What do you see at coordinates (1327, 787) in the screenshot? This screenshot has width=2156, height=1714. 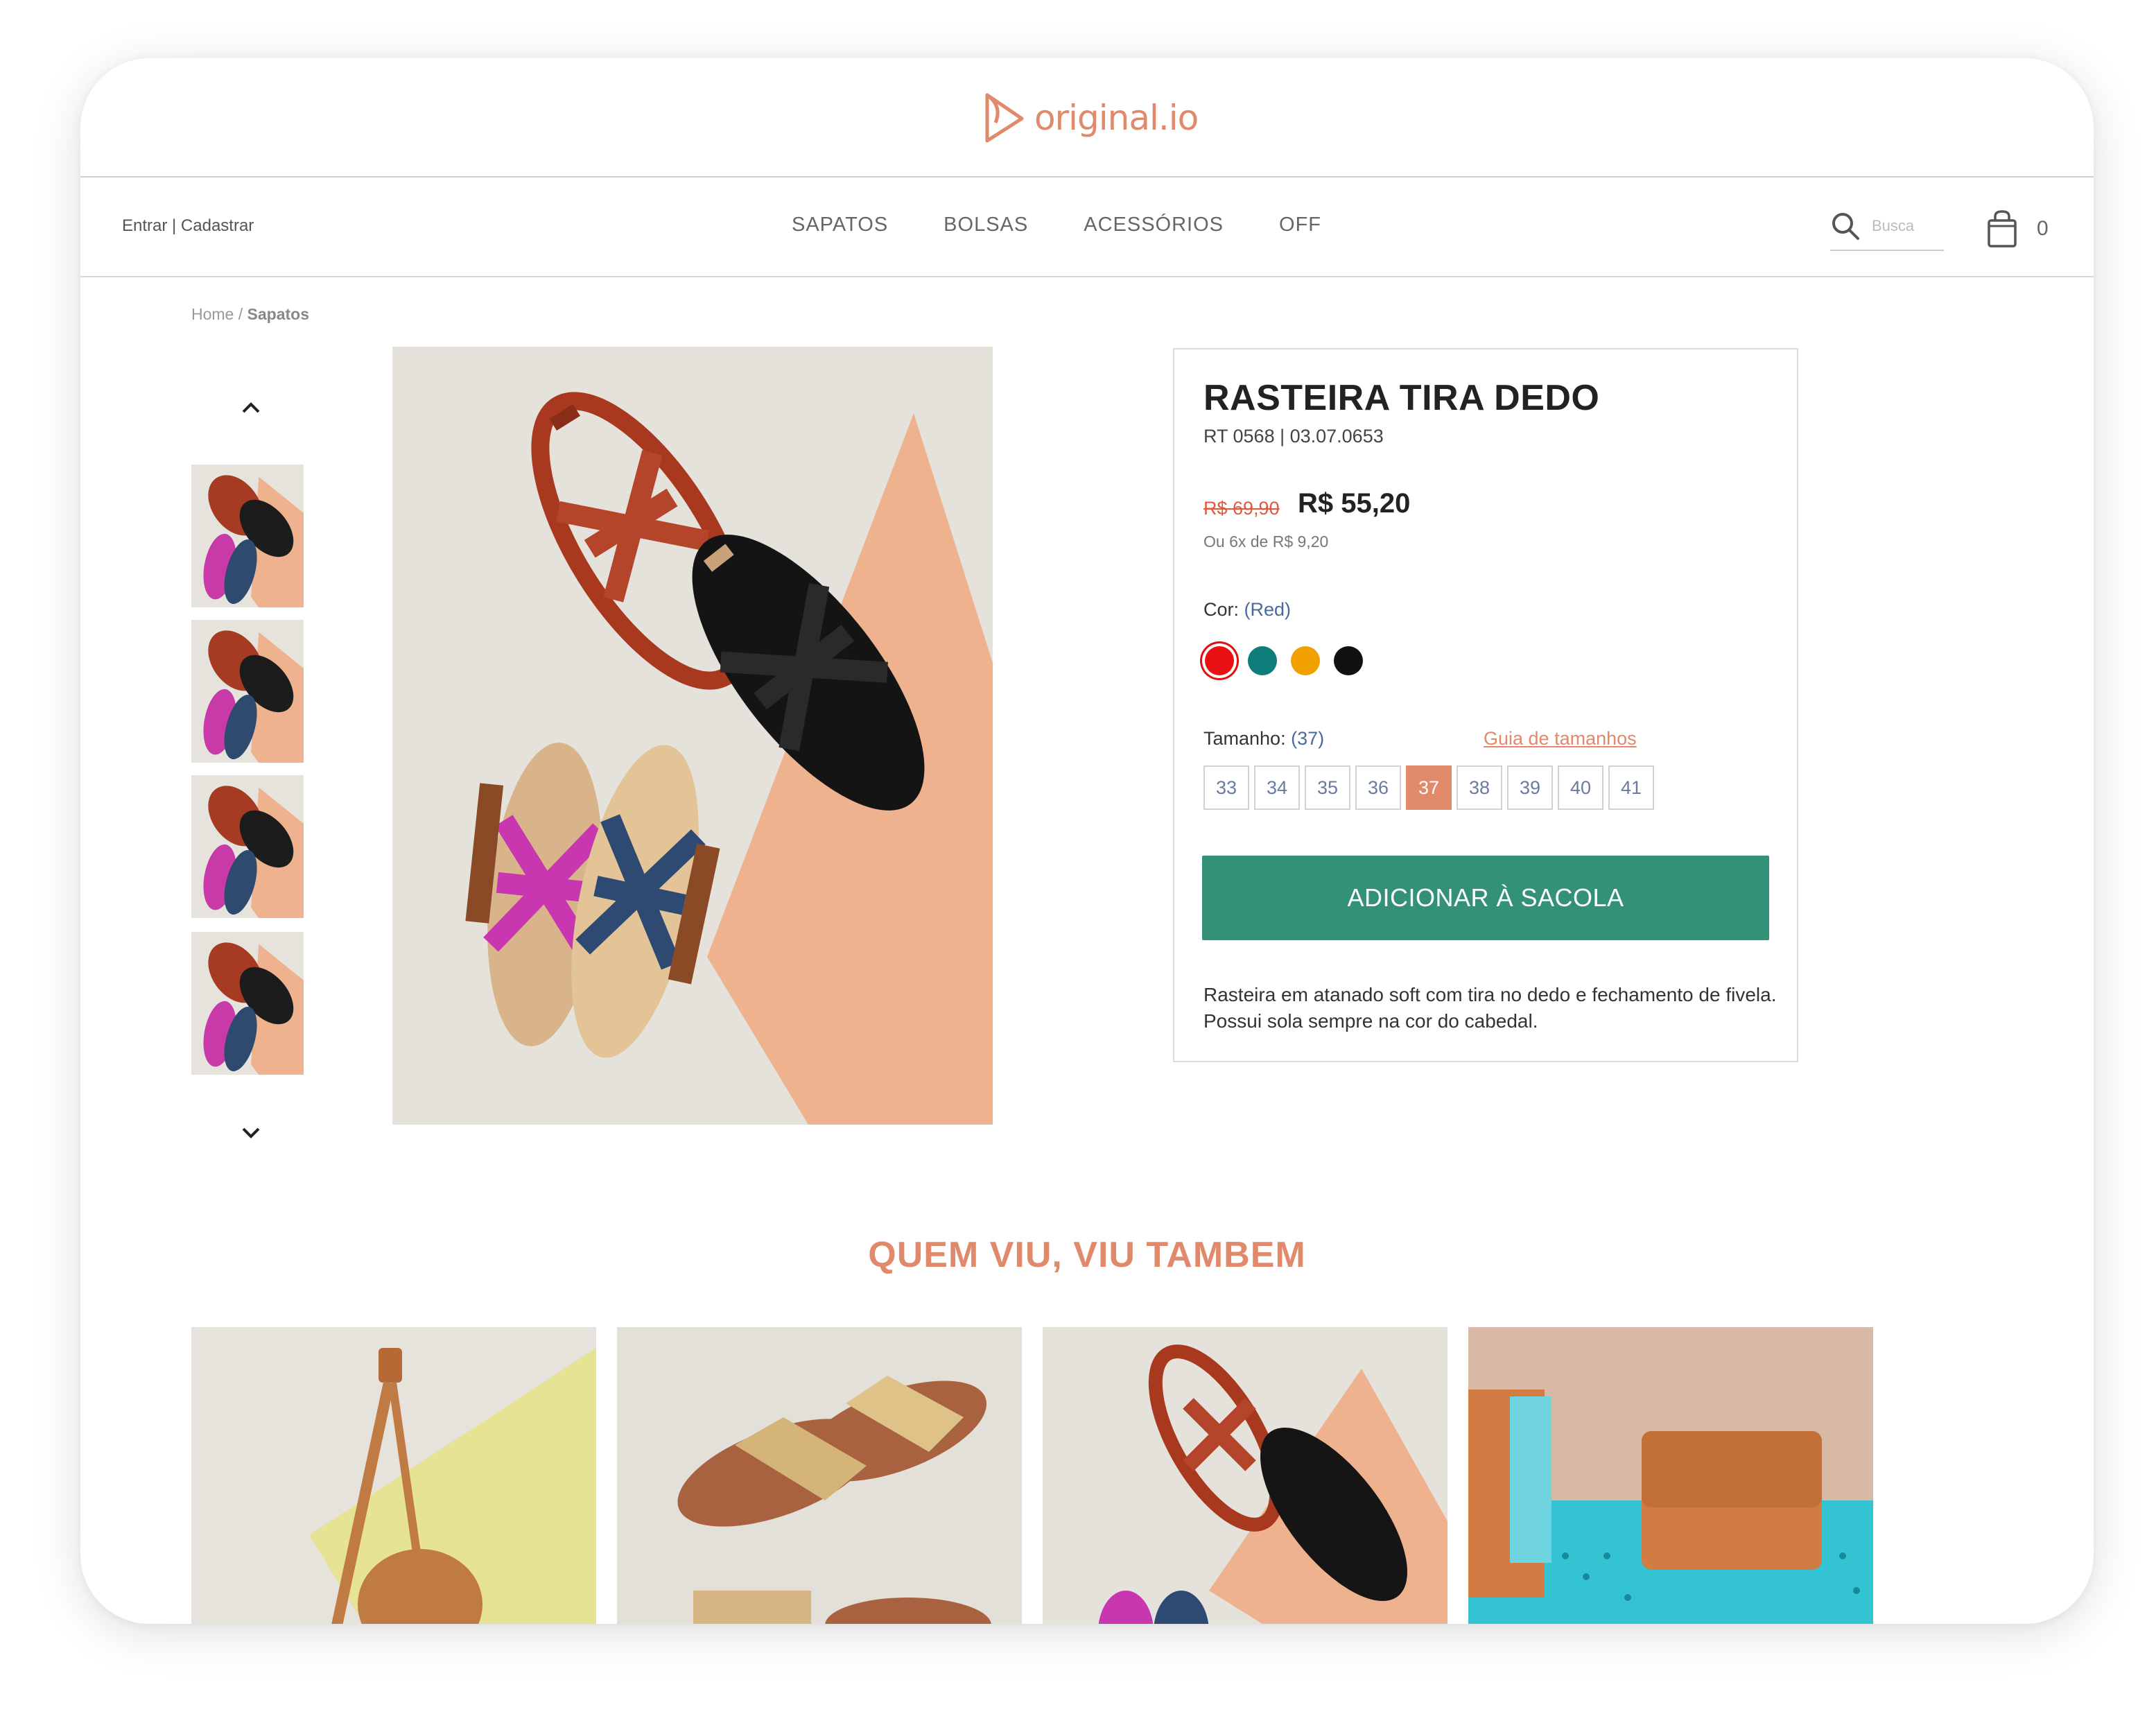 I see `size-option-35: 35` at bounding box center [1327, 787].